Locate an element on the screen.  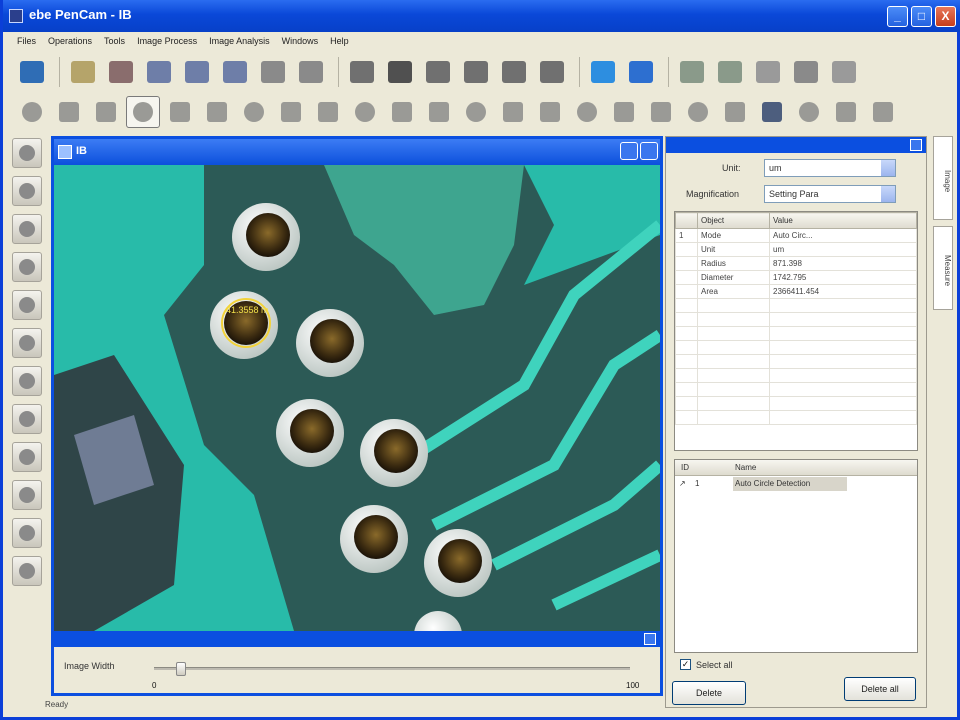
play-button is located at coordinates (362, 72).